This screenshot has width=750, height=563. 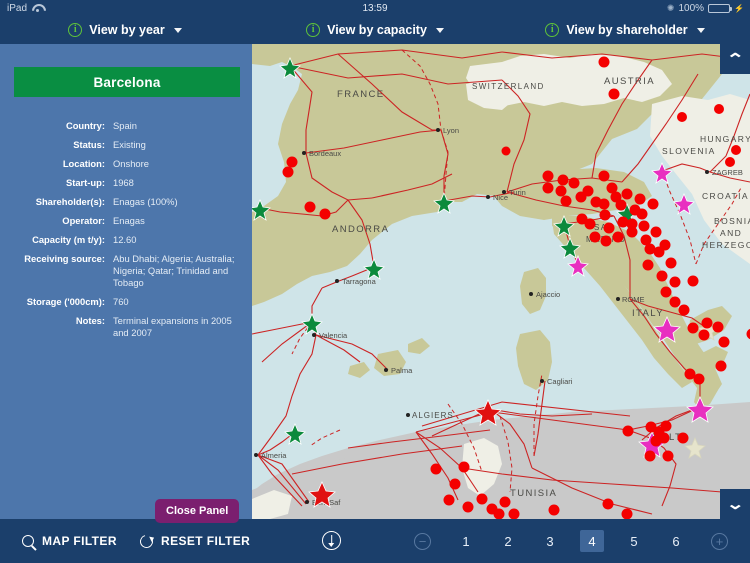 I want to click on field-row-storage: Storage ('000cm): 760, so click(x=126, y=302).